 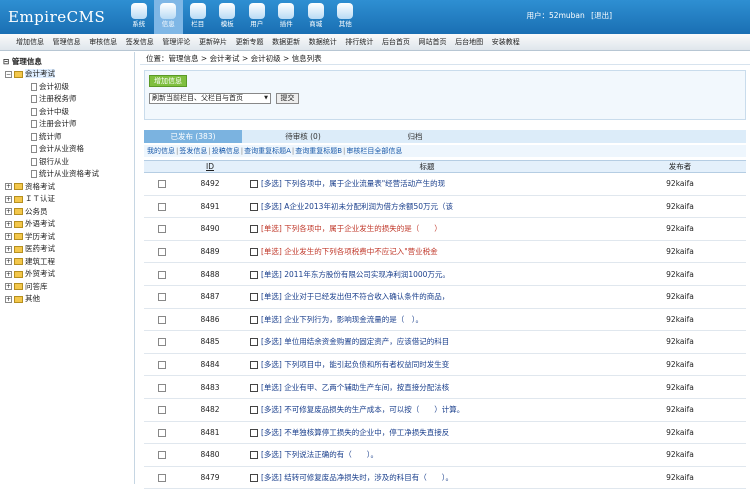 I want to click on tree-node: 会计初级, so click(x=68, y=87).